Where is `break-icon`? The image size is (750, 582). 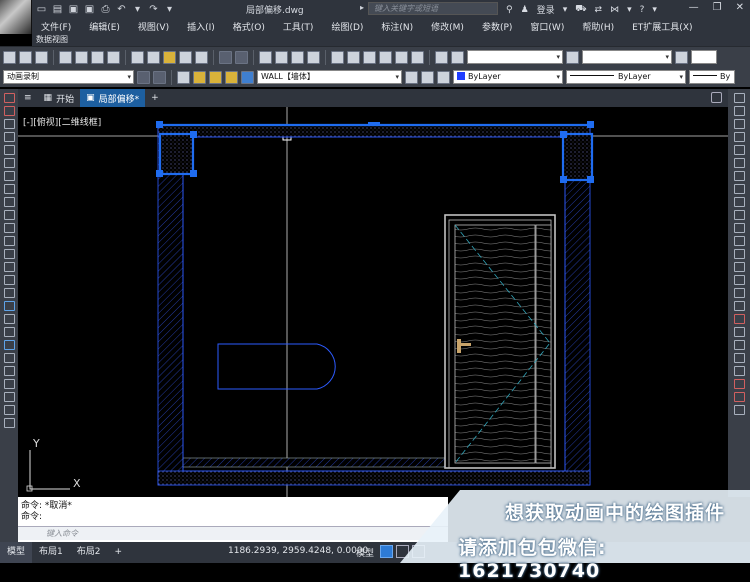 break-icon is located at coordinates (739, 254).